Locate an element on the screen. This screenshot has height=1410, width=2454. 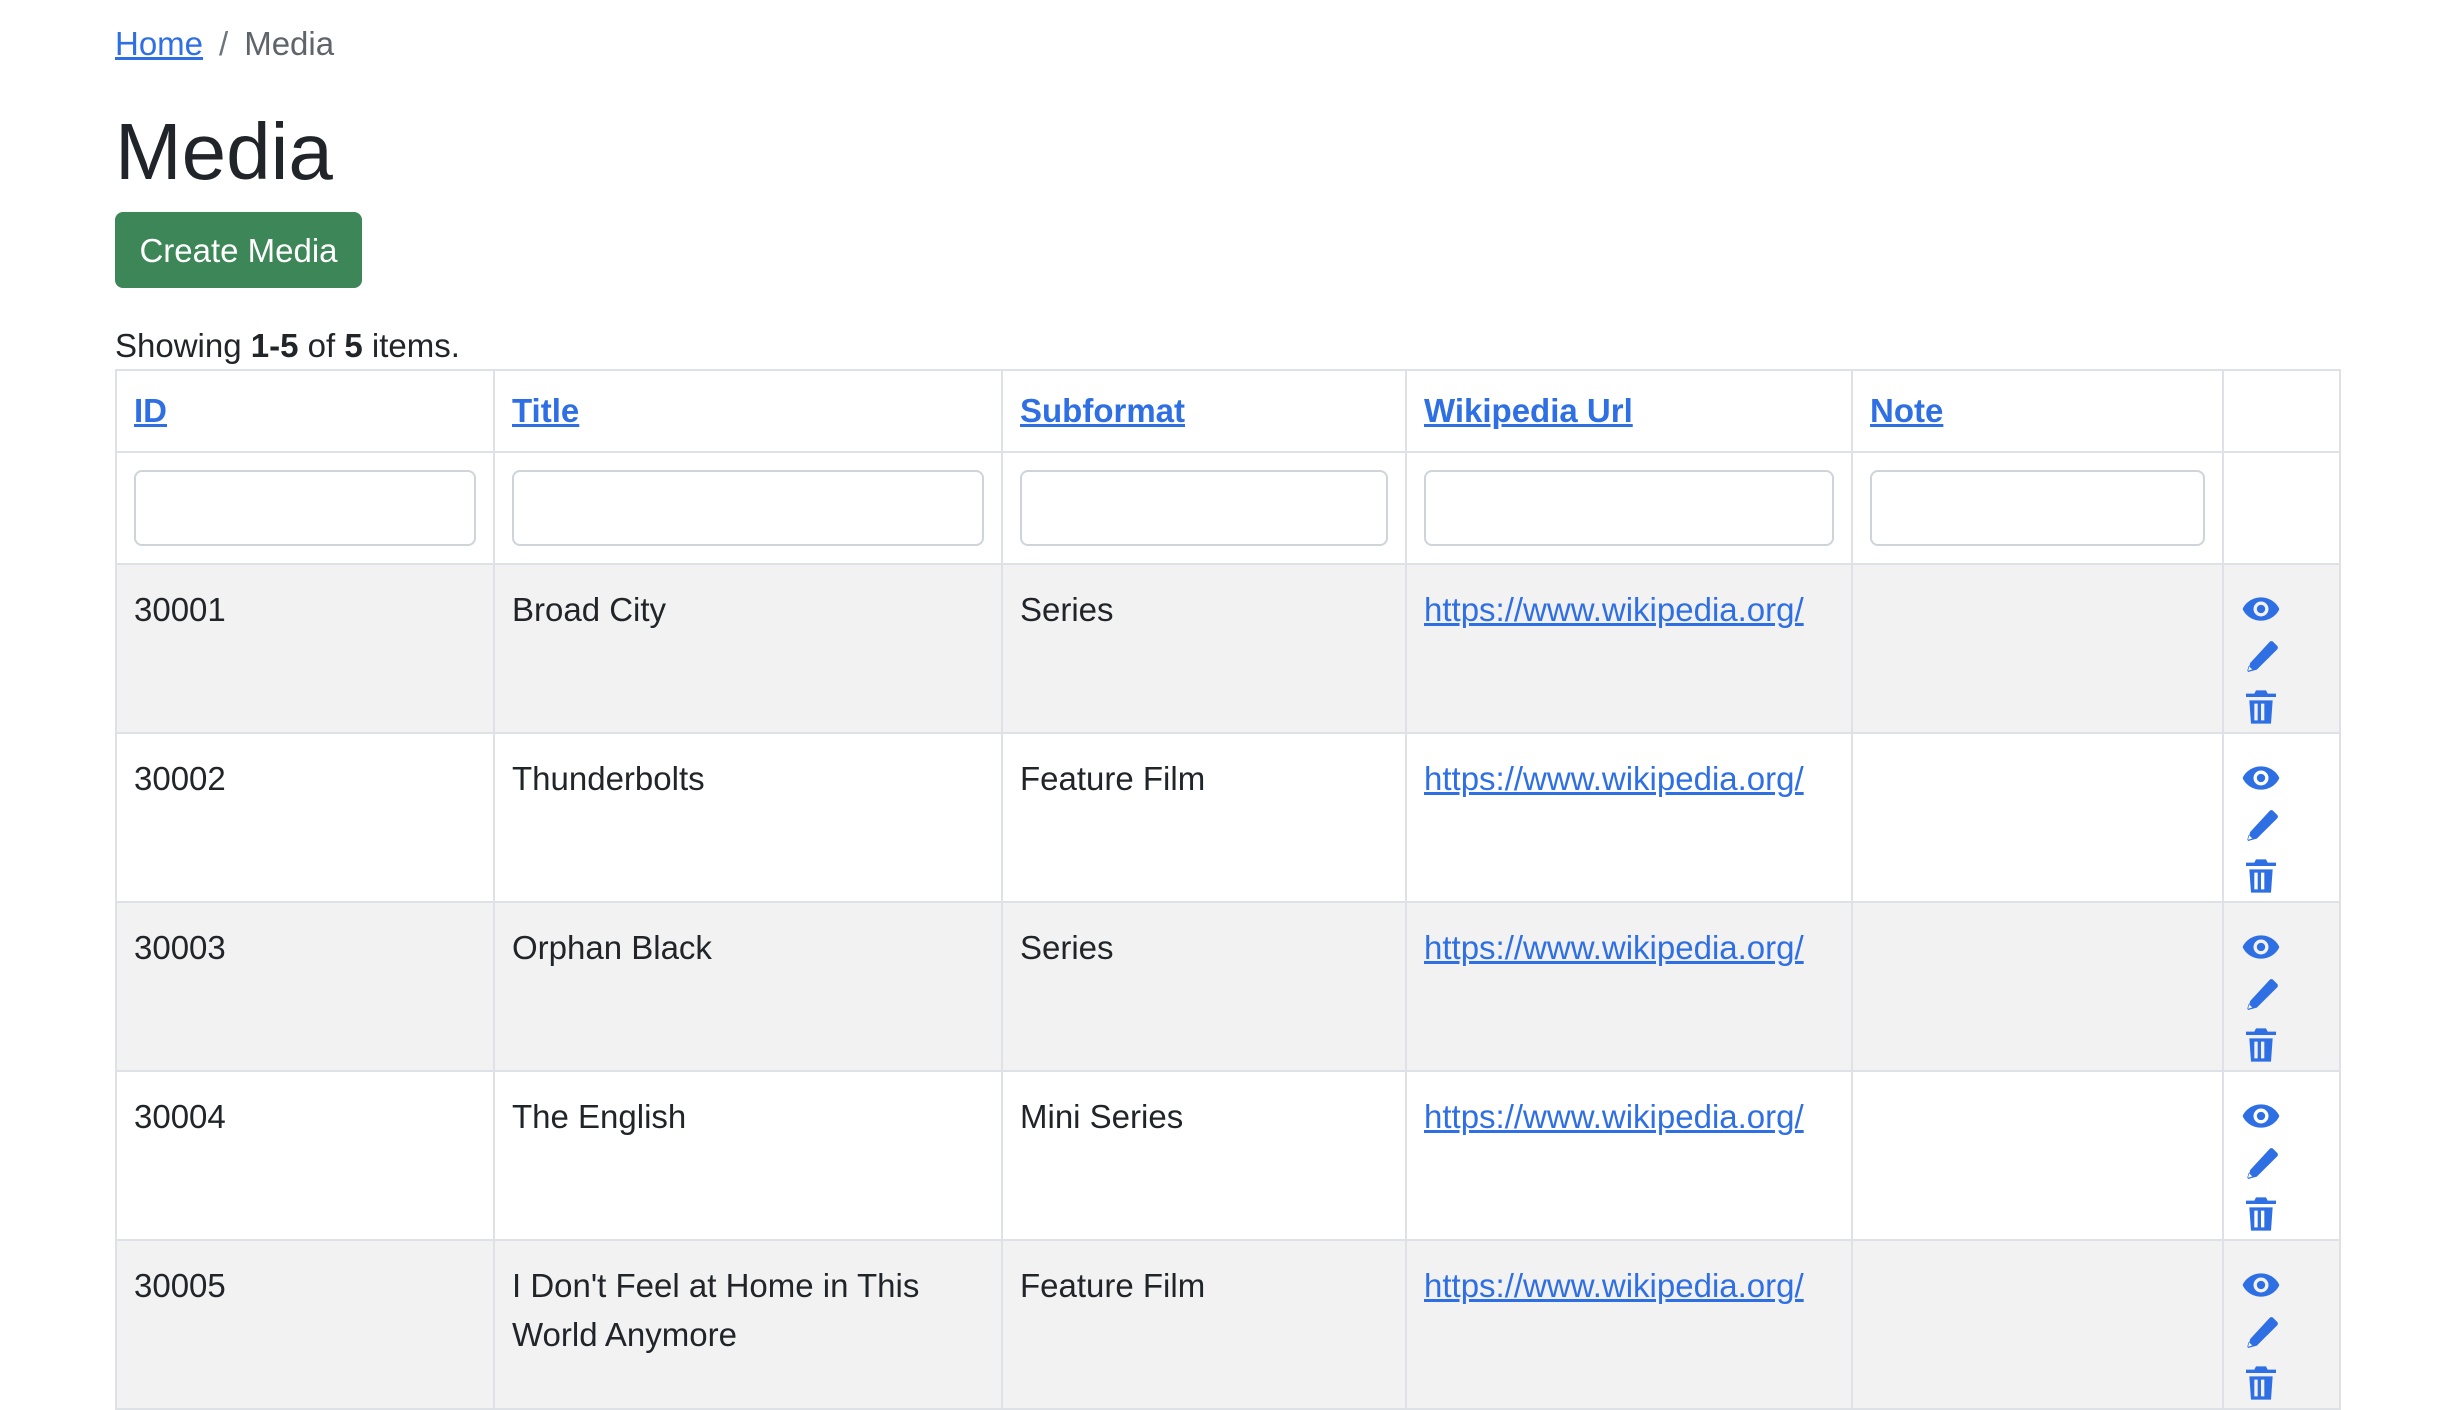
page-title: Media is located at coordinates (224, 151).